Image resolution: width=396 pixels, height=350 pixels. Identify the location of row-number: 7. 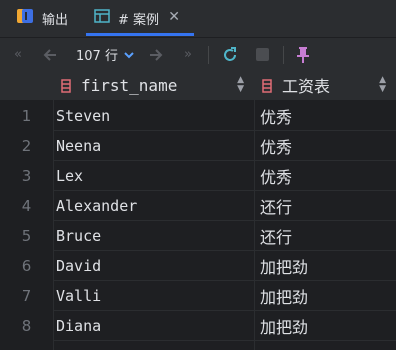
(26, 296).